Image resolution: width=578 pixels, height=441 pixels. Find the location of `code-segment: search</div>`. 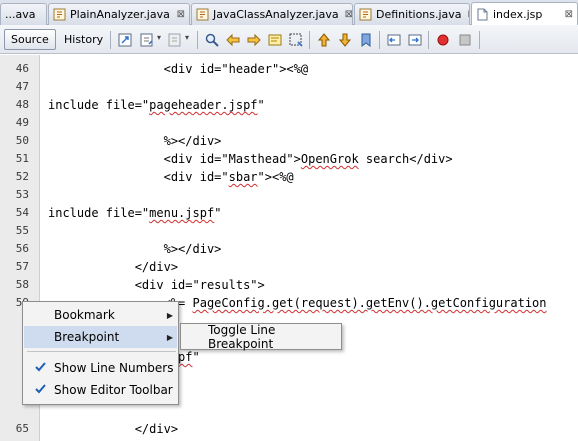

code-segment: search</div> is located at coordinates (405, 159).